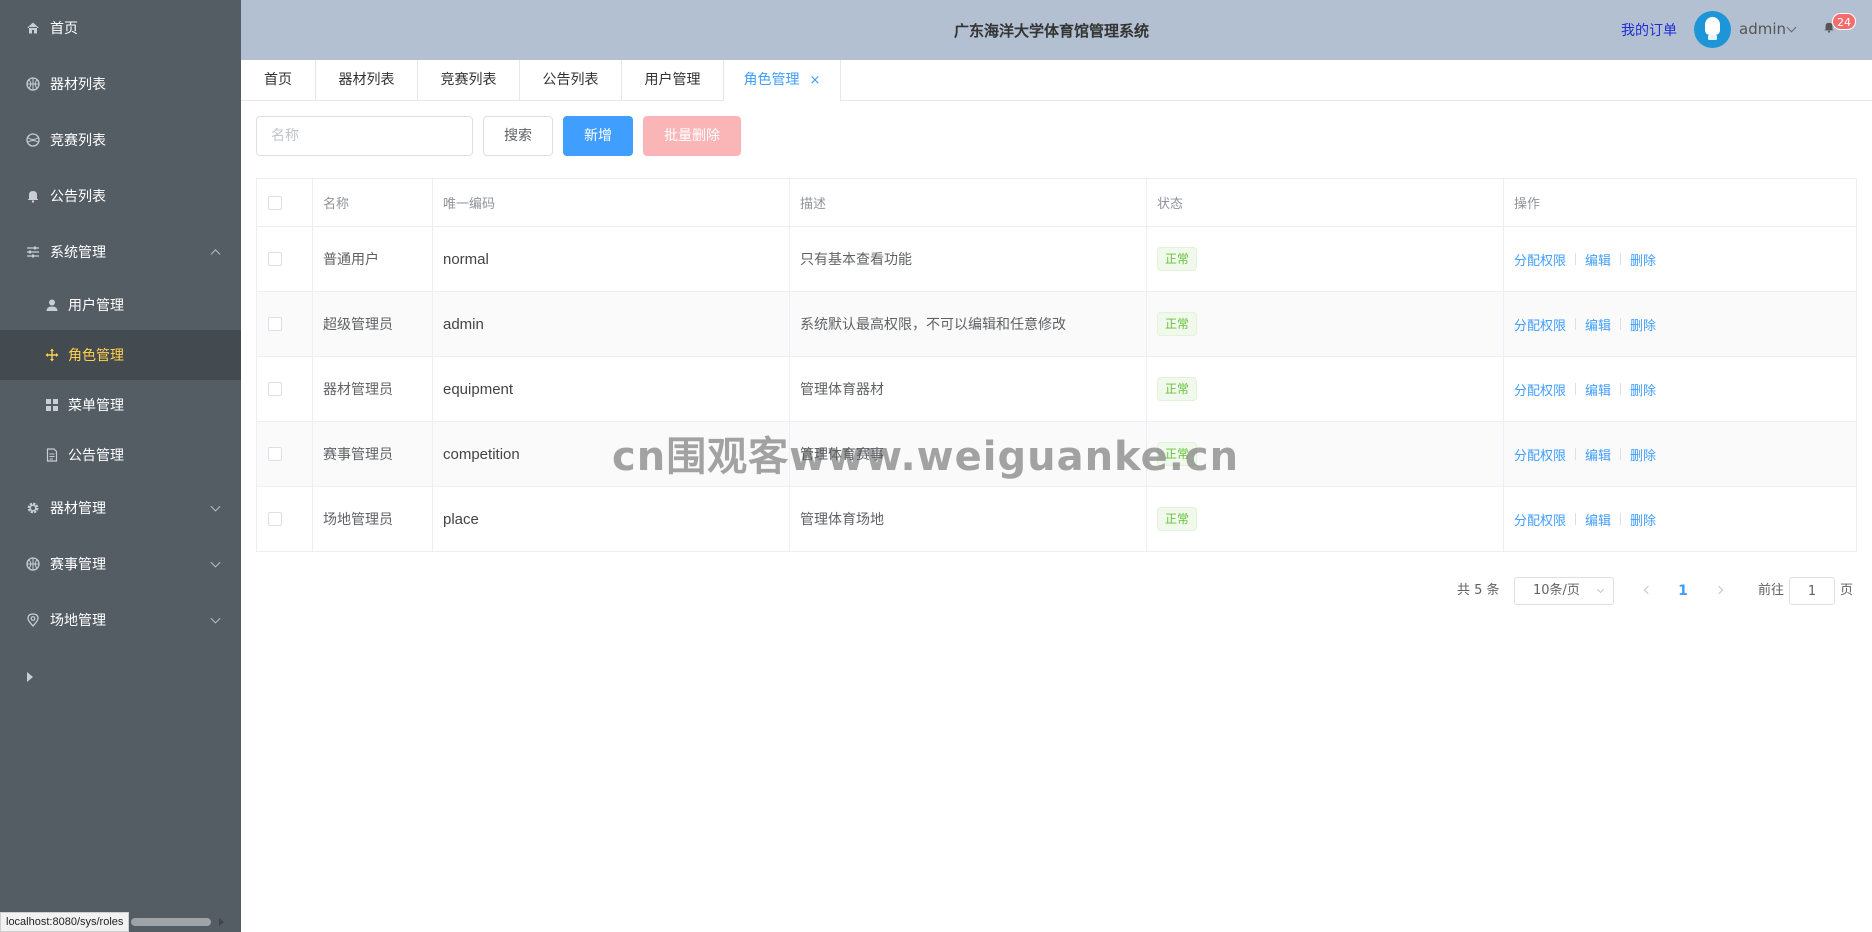 The height and width of the screenshot is (932, 1872). Describe the element at coordinates (1762, 29) in the screenshot. I see `user-menu: admin` at that location.